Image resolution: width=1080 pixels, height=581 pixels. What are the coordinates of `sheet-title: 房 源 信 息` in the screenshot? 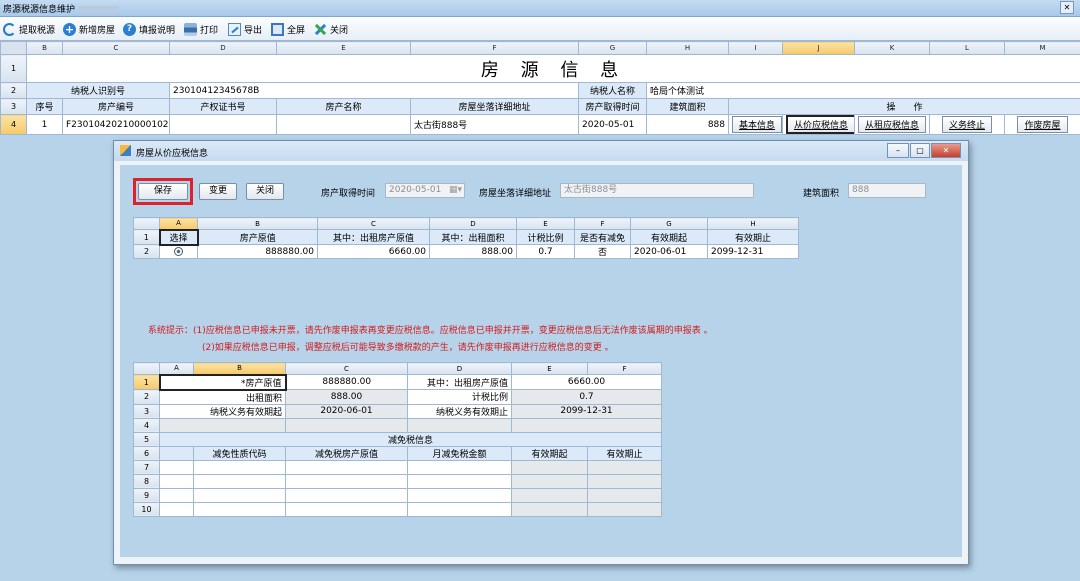 It's located at (553, 68).